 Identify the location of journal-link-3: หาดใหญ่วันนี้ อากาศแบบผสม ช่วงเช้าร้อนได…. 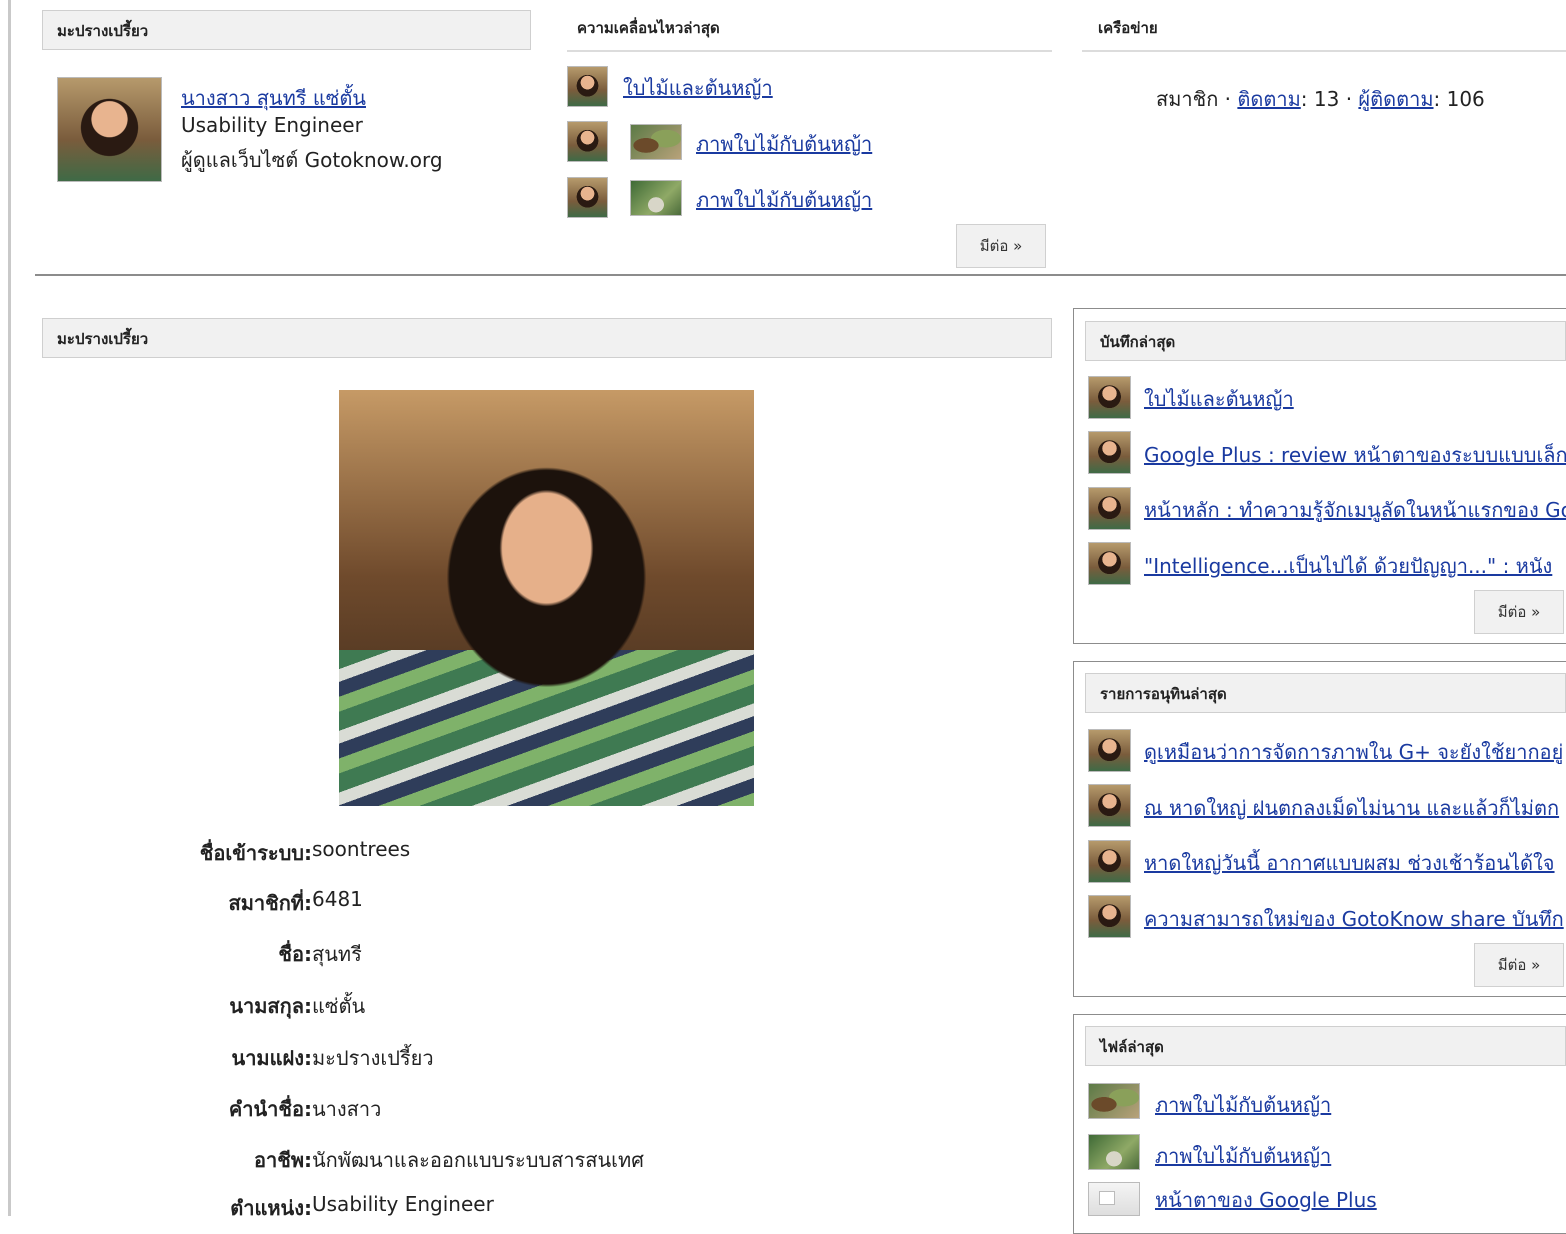
(1349, 863).